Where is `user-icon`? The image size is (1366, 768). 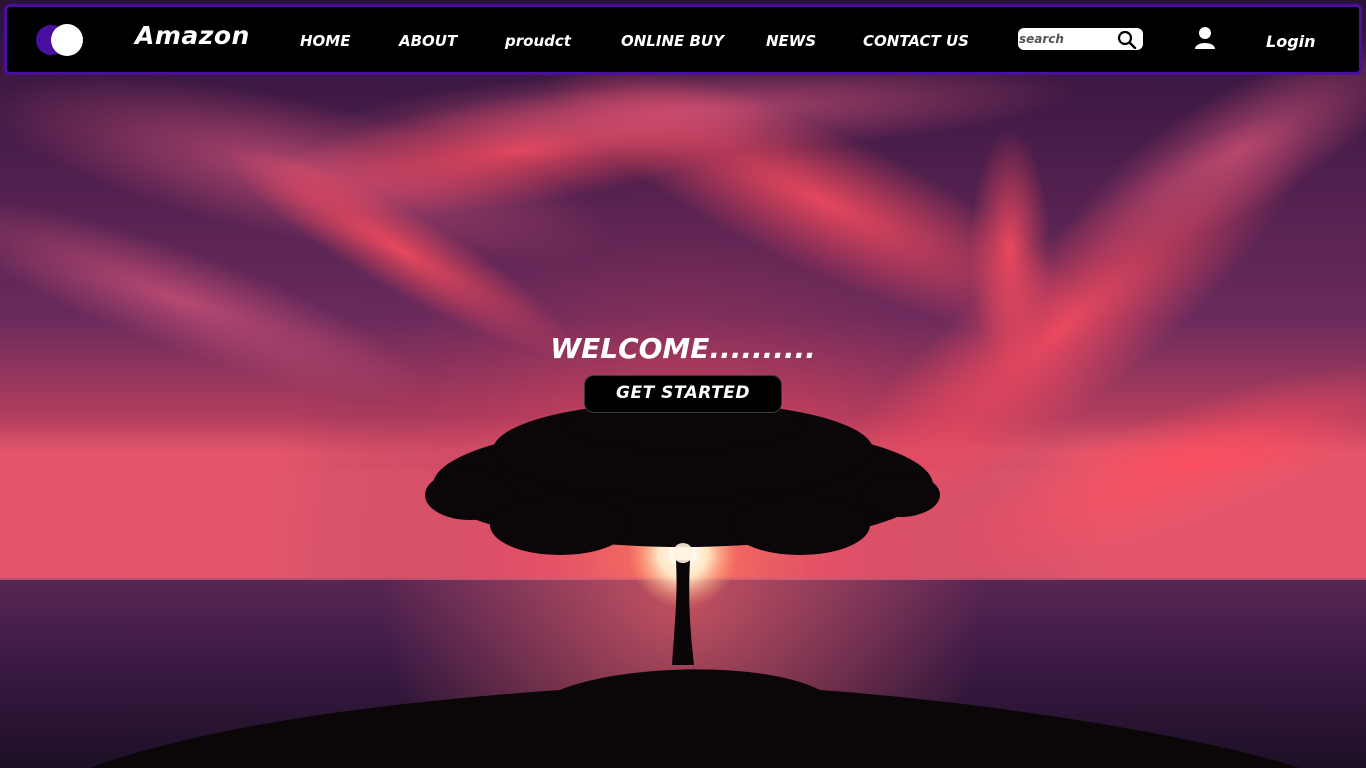
user-icon is located at coordinates (1205, 38).